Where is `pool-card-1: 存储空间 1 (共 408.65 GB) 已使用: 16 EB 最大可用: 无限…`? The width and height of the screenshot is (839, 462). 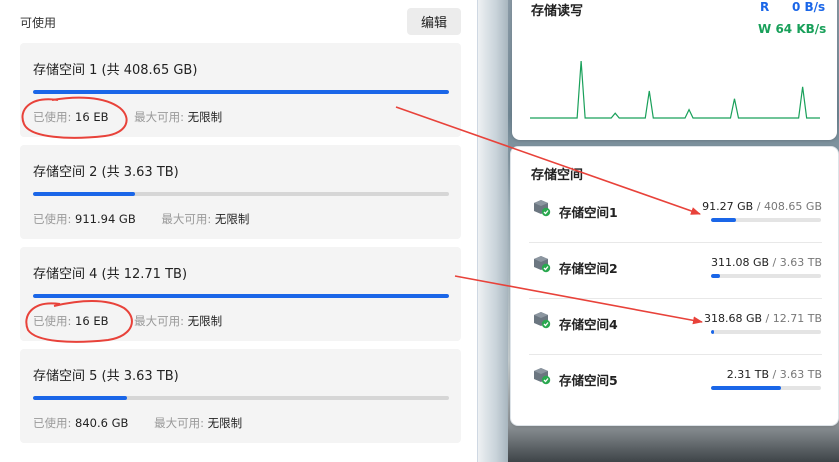
pool-card-1: 存储空间 1 (共 408.65 GB) 已使用: 16 EB 最大可用: 无限… is located at coordinates (240, 90).